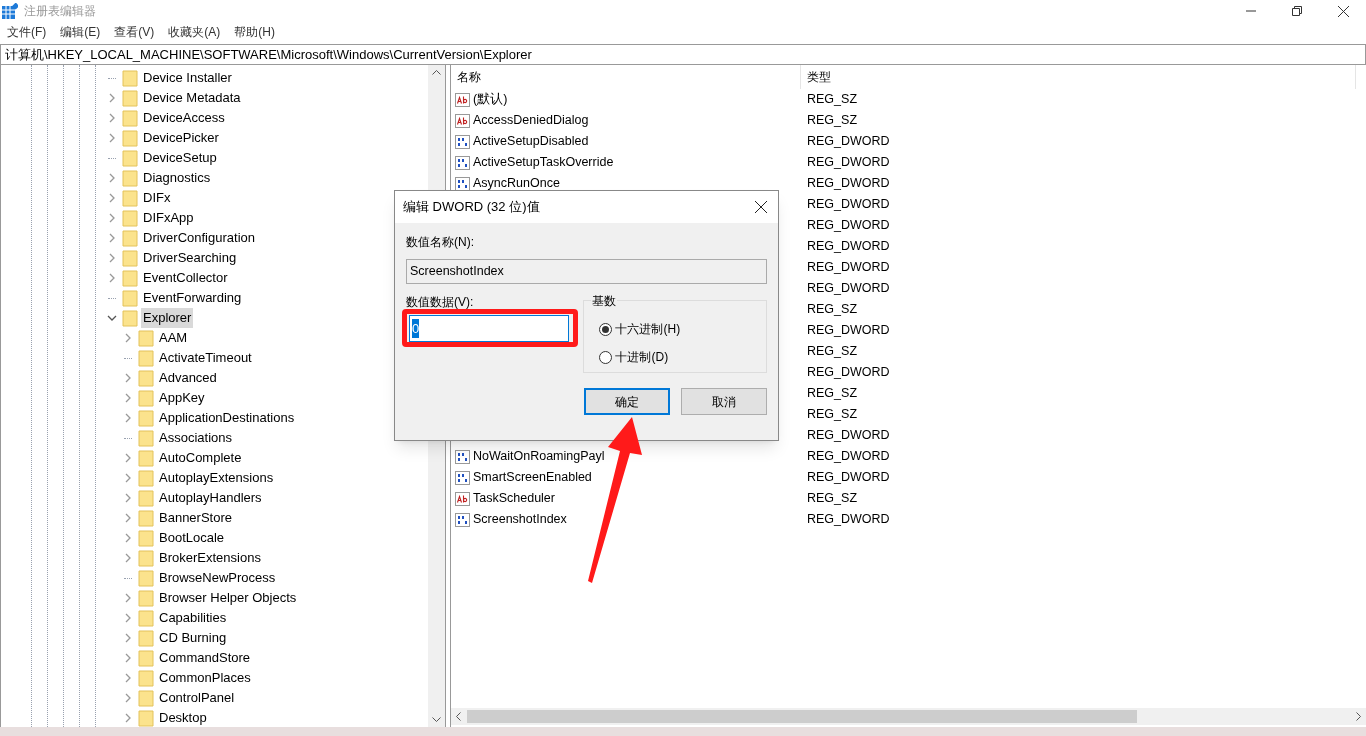 This screenshot has height=736, width=1366. I want to click on field-label: 数值数据(V):, so click(440, 302).